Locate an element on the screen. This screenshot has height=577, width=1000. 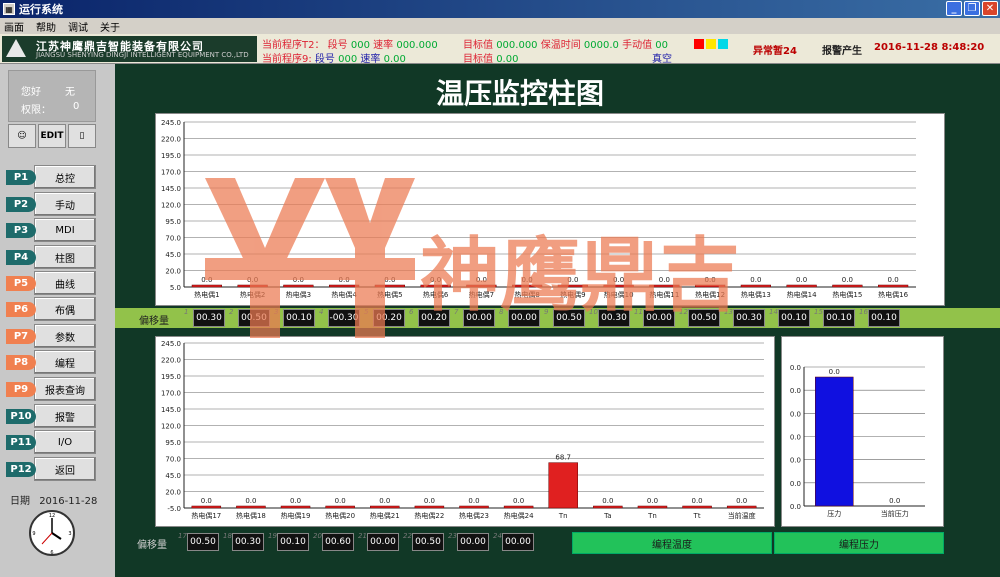
status-cyan-indicator is located at coordinates (723, 44).